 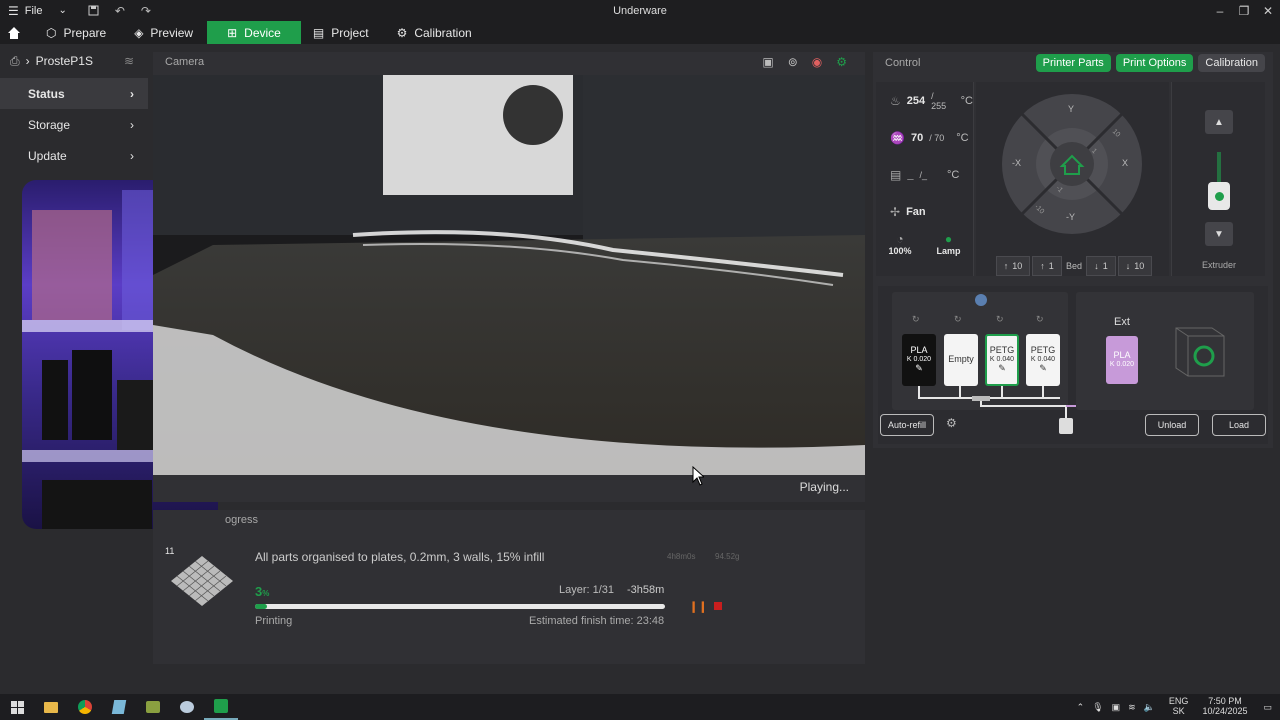 I want to click on progress-bar, so click(x=460, y=606).